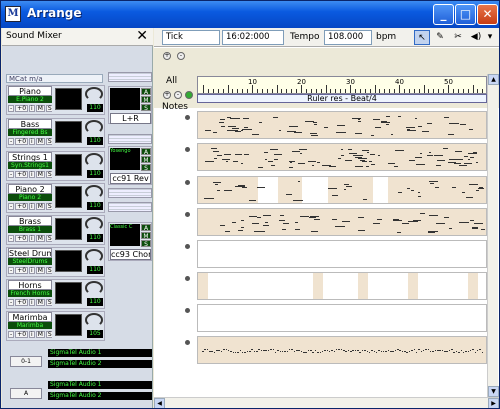 The width and height of the screenshot is (500, 409). Describe the element at coordinates (440, 37) in the screenshot. I see `pencil-icon: ✎` at that location.